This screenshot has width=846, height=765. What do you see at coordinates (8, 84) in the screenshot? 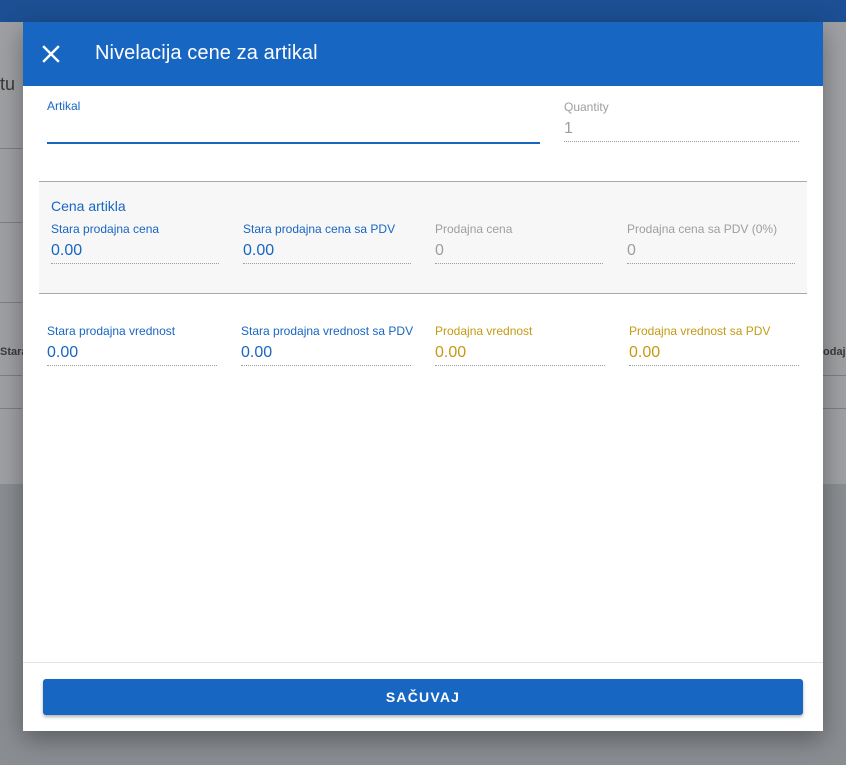
I see `background-title-fragment: tu` at bounding box center [8, 84].